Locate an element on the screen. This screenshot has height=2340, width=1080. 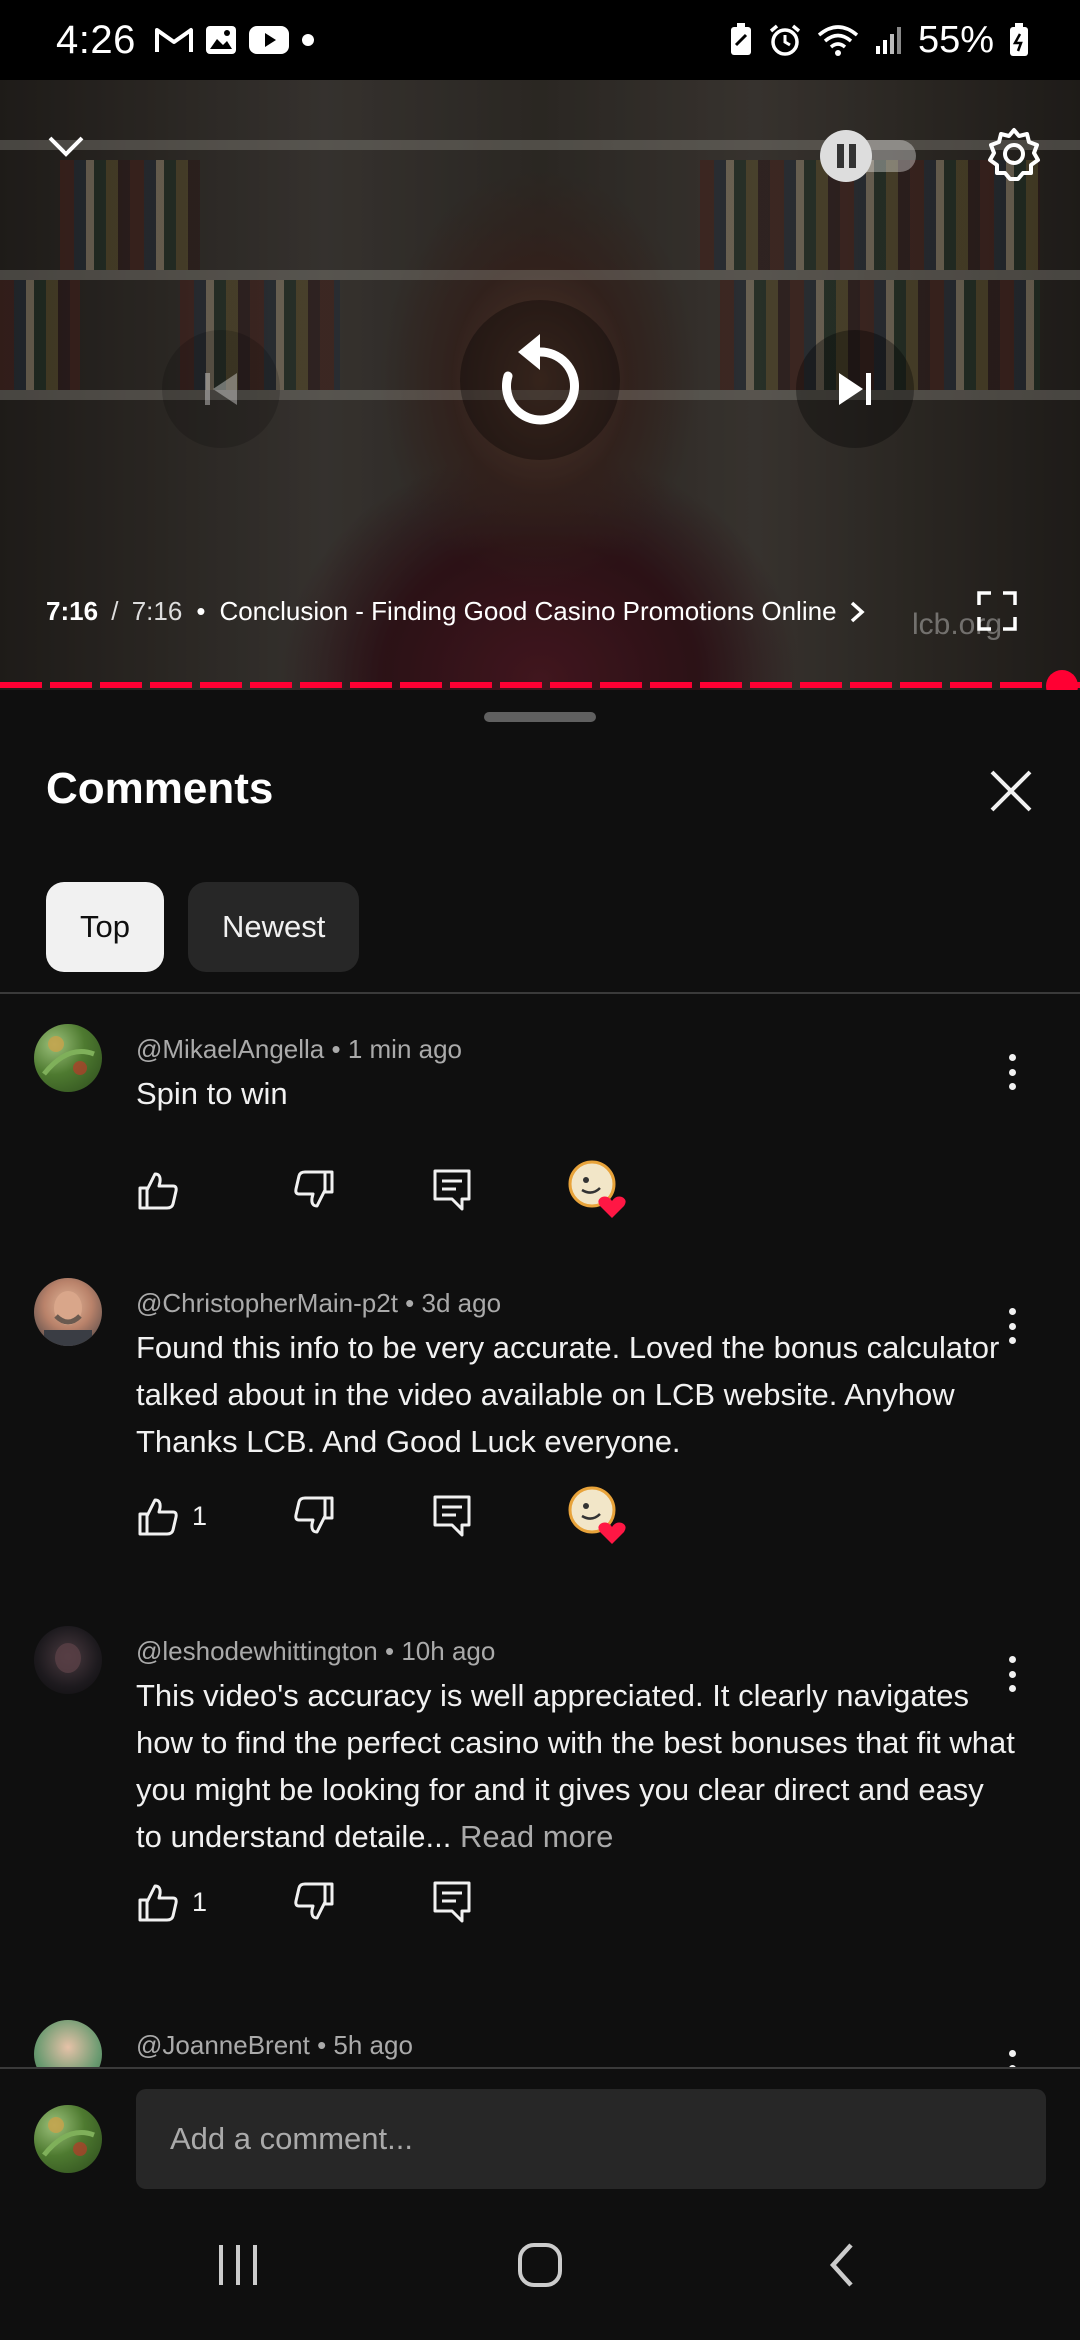
fullscreen-icon is located at coordinates (997, 611).